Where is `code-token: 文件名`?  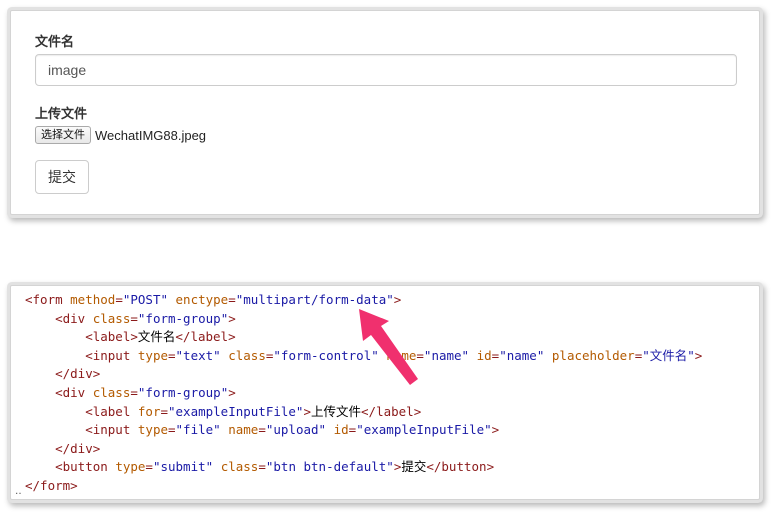 code-token: 文件名 is located at coordinates (156, 337).